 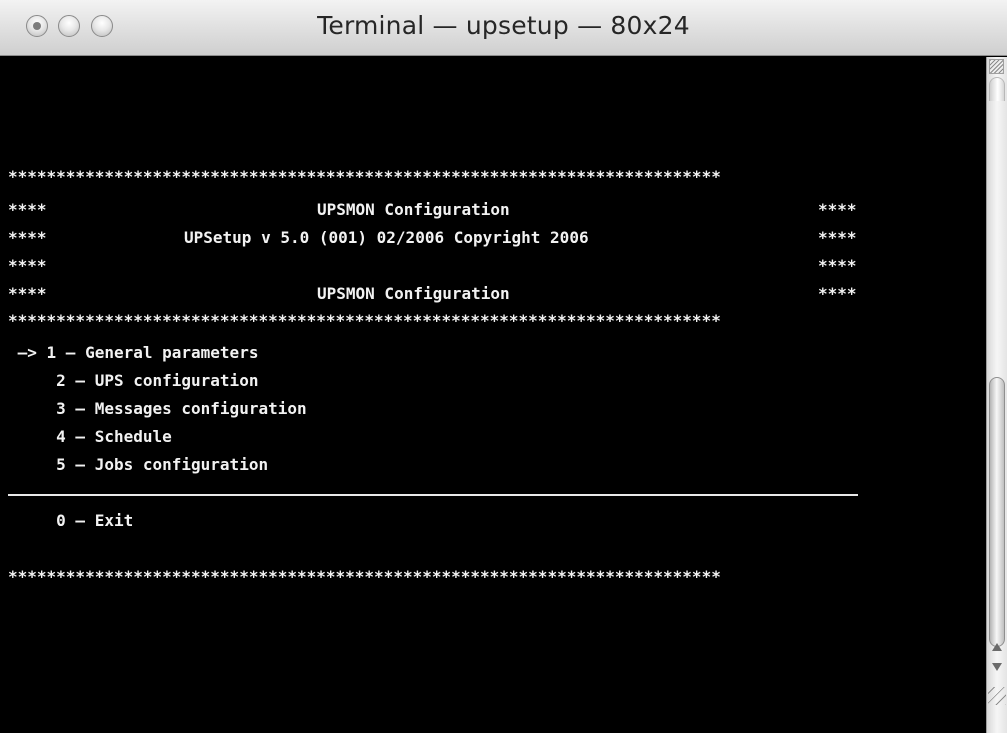 What do you see at coordinates (997, 512) in the screenshot?
I see `scrollbar-thumb` at bounding box center [997, 512].